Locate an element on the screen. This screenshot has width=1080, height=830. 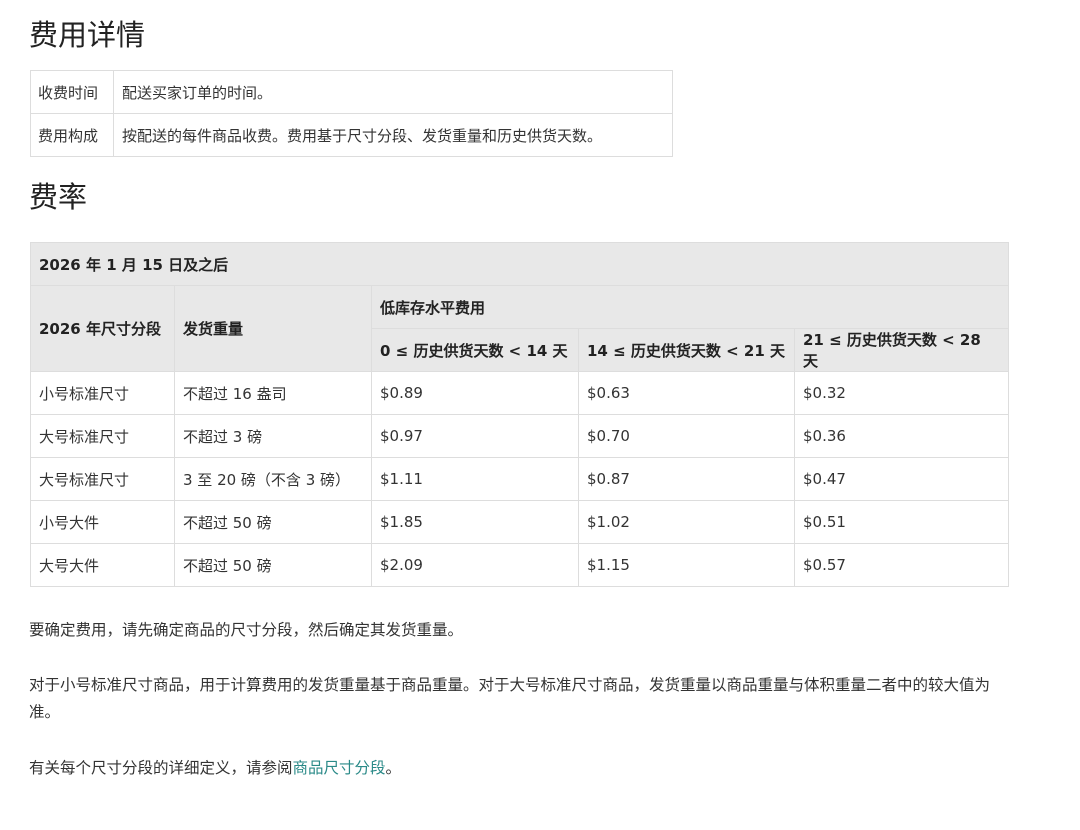
weight-cell: 3 至 20 磅（不含 3 磅） is located at coordinates (273, 479).